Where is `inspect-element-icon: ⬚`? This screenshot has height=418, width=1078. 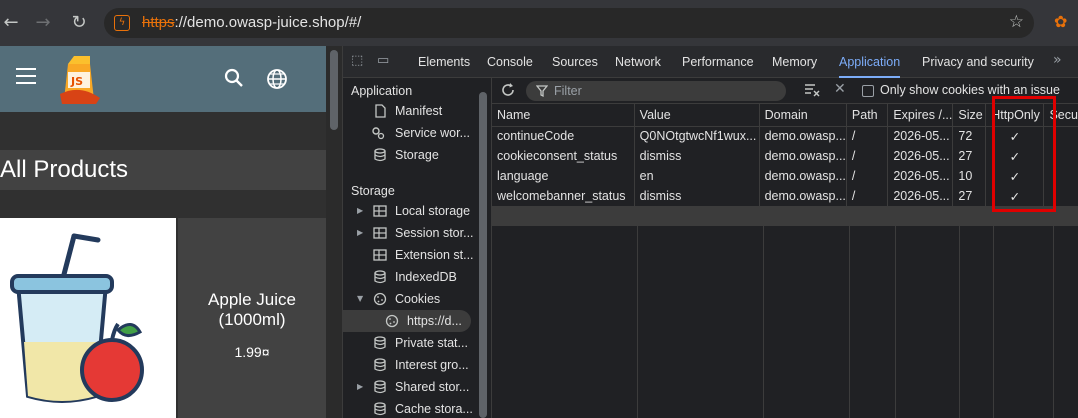
inspect-element-icon: ⬚ is located at coordinates (359, 61).